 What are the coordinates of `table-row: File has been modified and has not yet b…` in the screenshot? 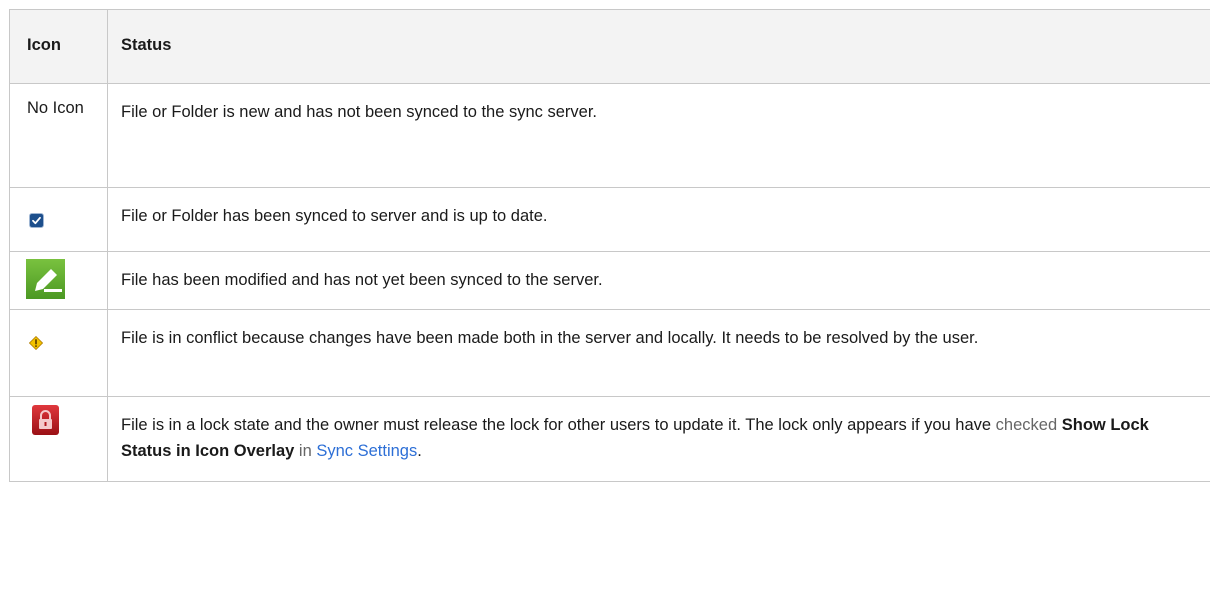 It's located at (609, 280).